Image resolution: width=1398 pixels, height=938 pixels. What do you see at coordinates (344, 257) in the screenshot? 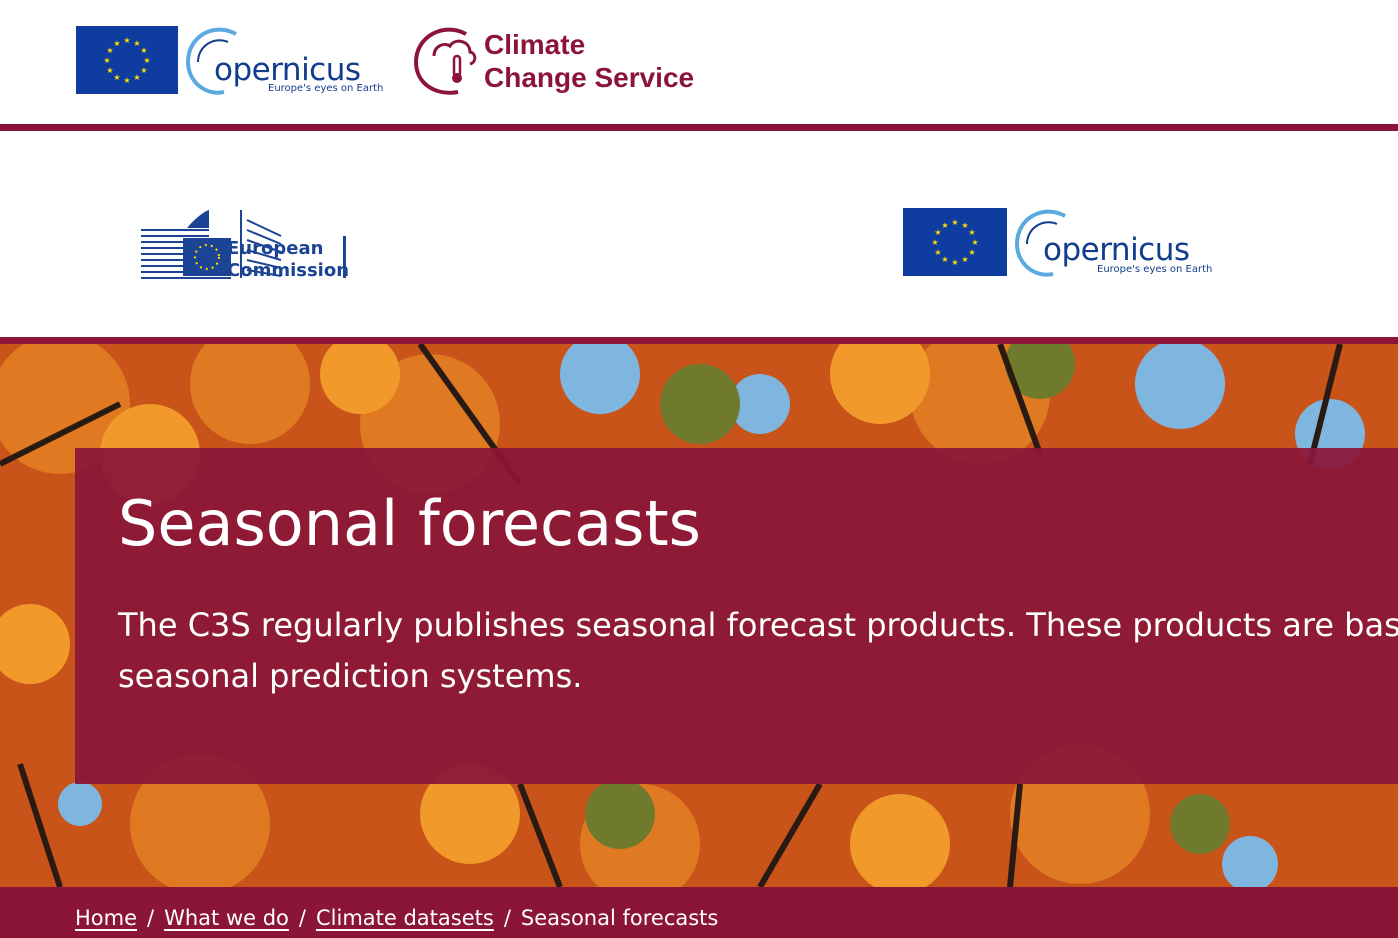
I see `ec-divider` at bounding box center [344, 257].